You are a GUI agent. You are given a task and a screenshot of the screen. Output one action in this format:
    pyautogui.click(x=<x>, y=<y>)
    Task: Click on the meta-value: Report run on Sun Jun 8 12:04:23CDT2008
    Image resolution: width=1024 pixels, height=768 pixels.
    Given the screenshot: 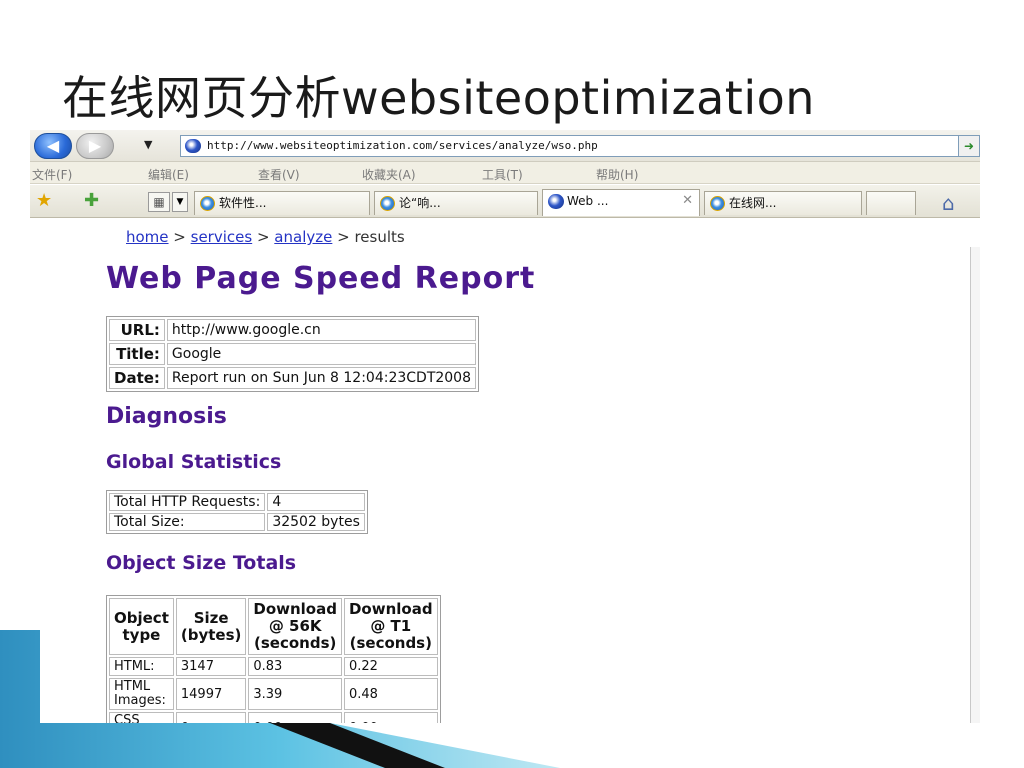 What is the action you would take?
    pyautogui.click(x=321, y=378)
    